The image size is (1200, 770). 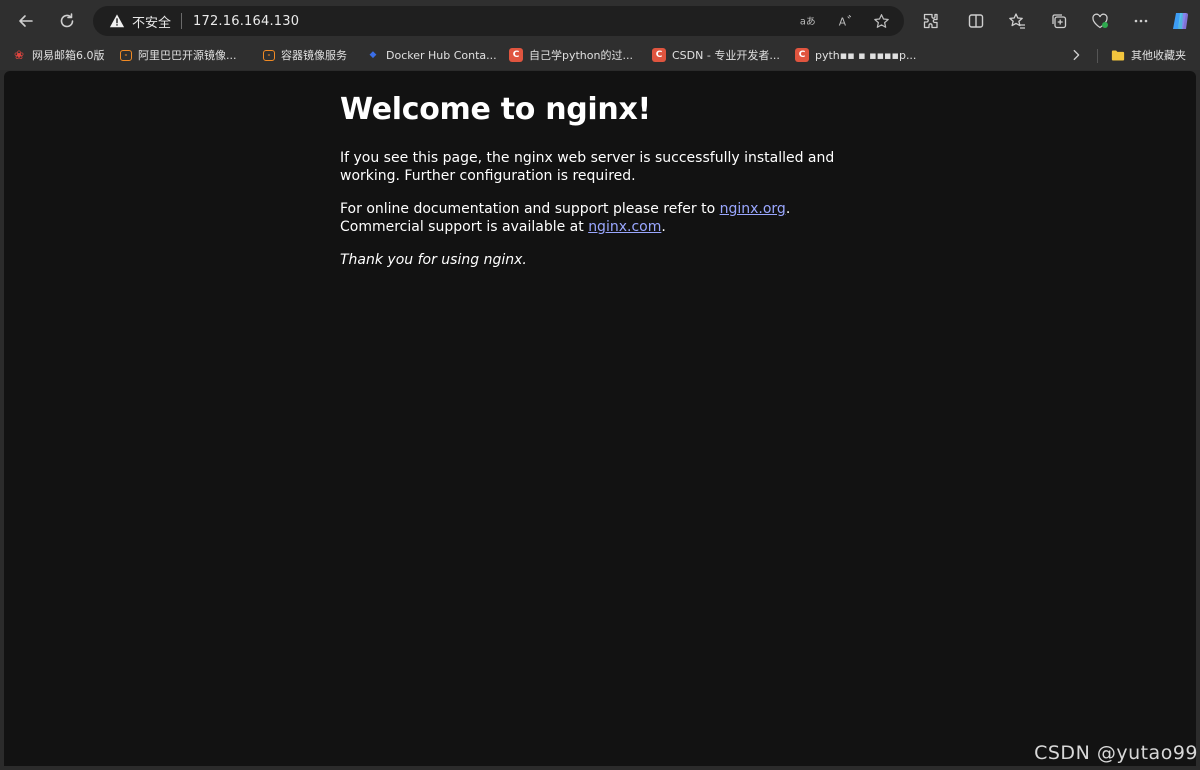 I want to click on copilot-button, so click(x=1180, y=21).